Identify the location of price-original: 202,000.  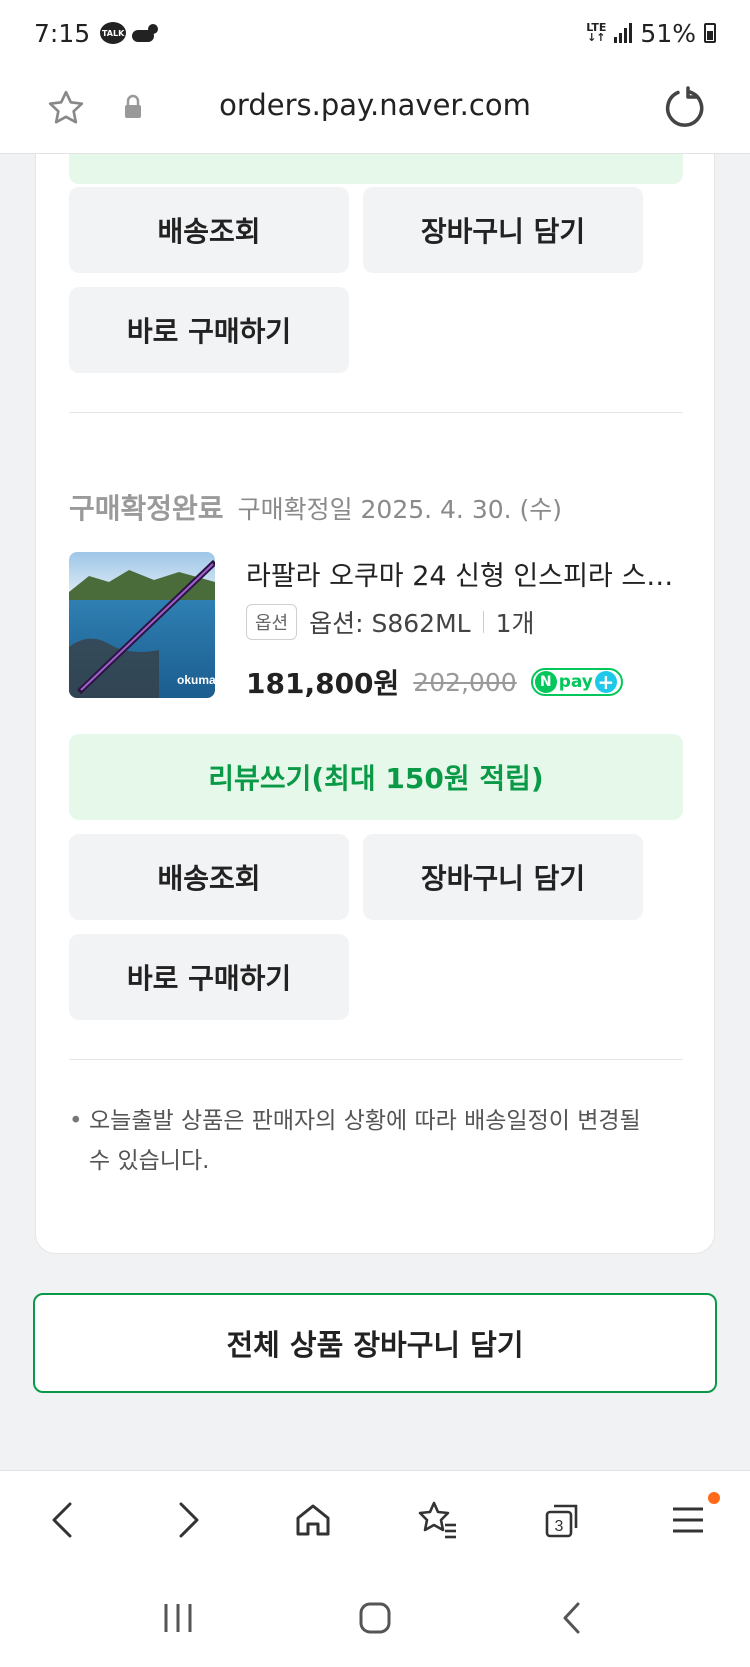
(465, 682).